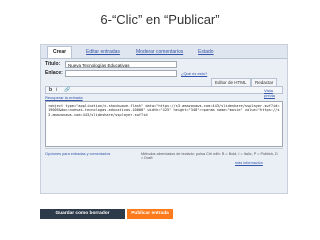 The image size is (320, 240). I want to click on entry-options-link: Opciones para entradas y comentarios, so click(77, 154).